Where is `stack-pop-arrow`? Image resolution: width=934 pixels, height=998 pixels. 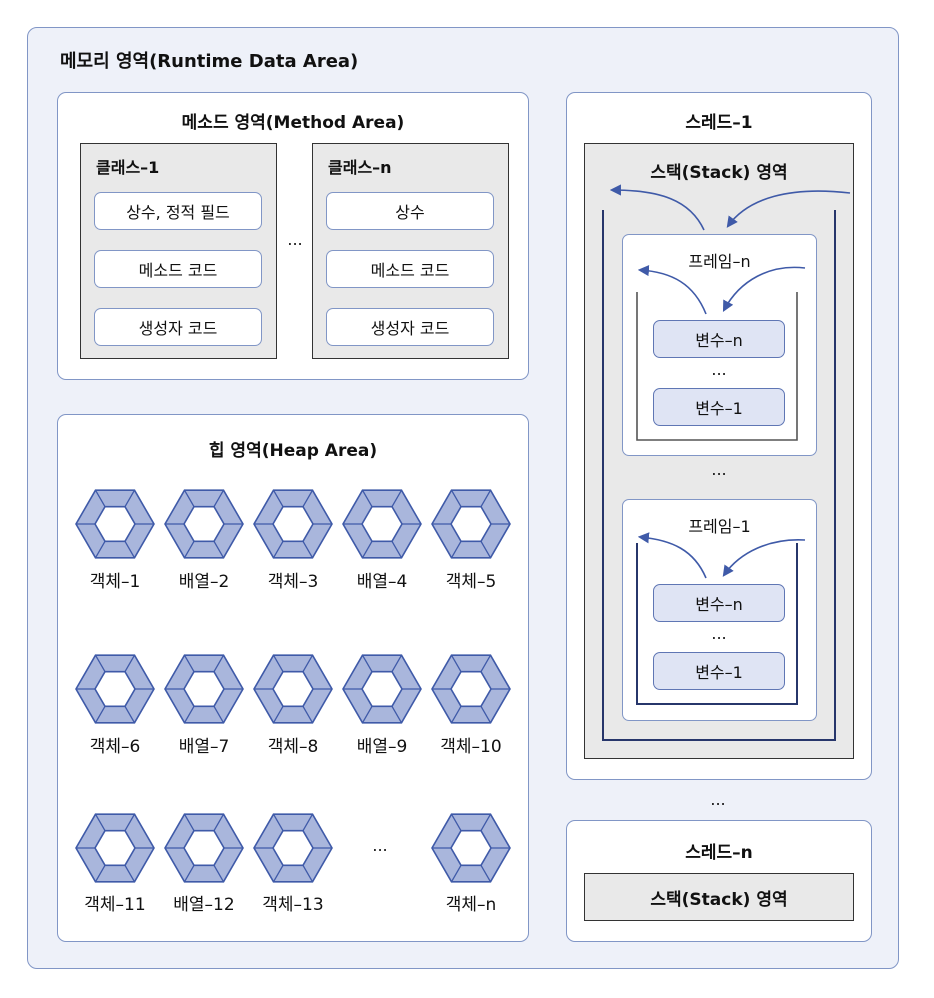 stack-pop-arrow is located at coordinates (657, 207).